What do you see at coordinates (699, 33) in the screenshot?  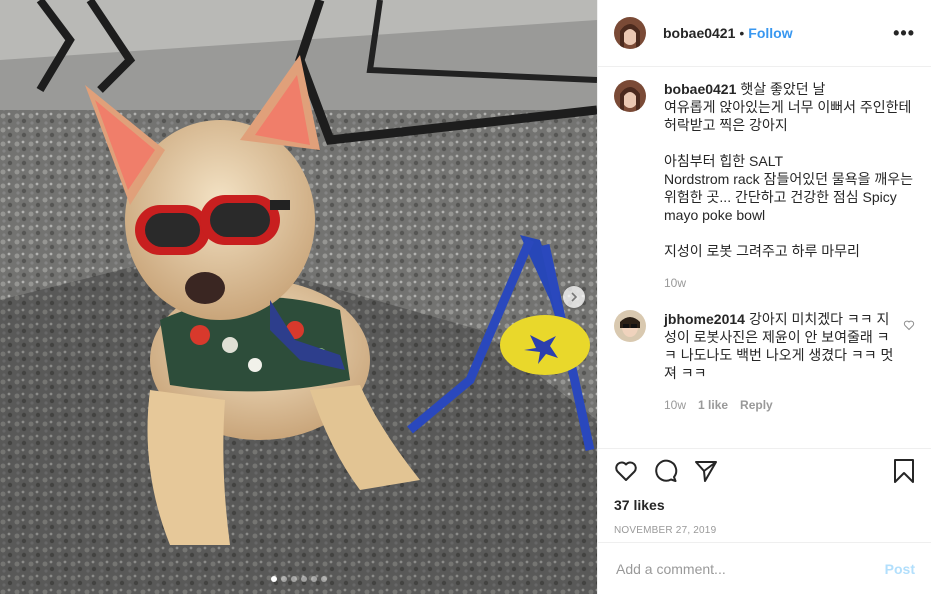 I see `header-username: bobae0421` at bounding box center [699, 33].